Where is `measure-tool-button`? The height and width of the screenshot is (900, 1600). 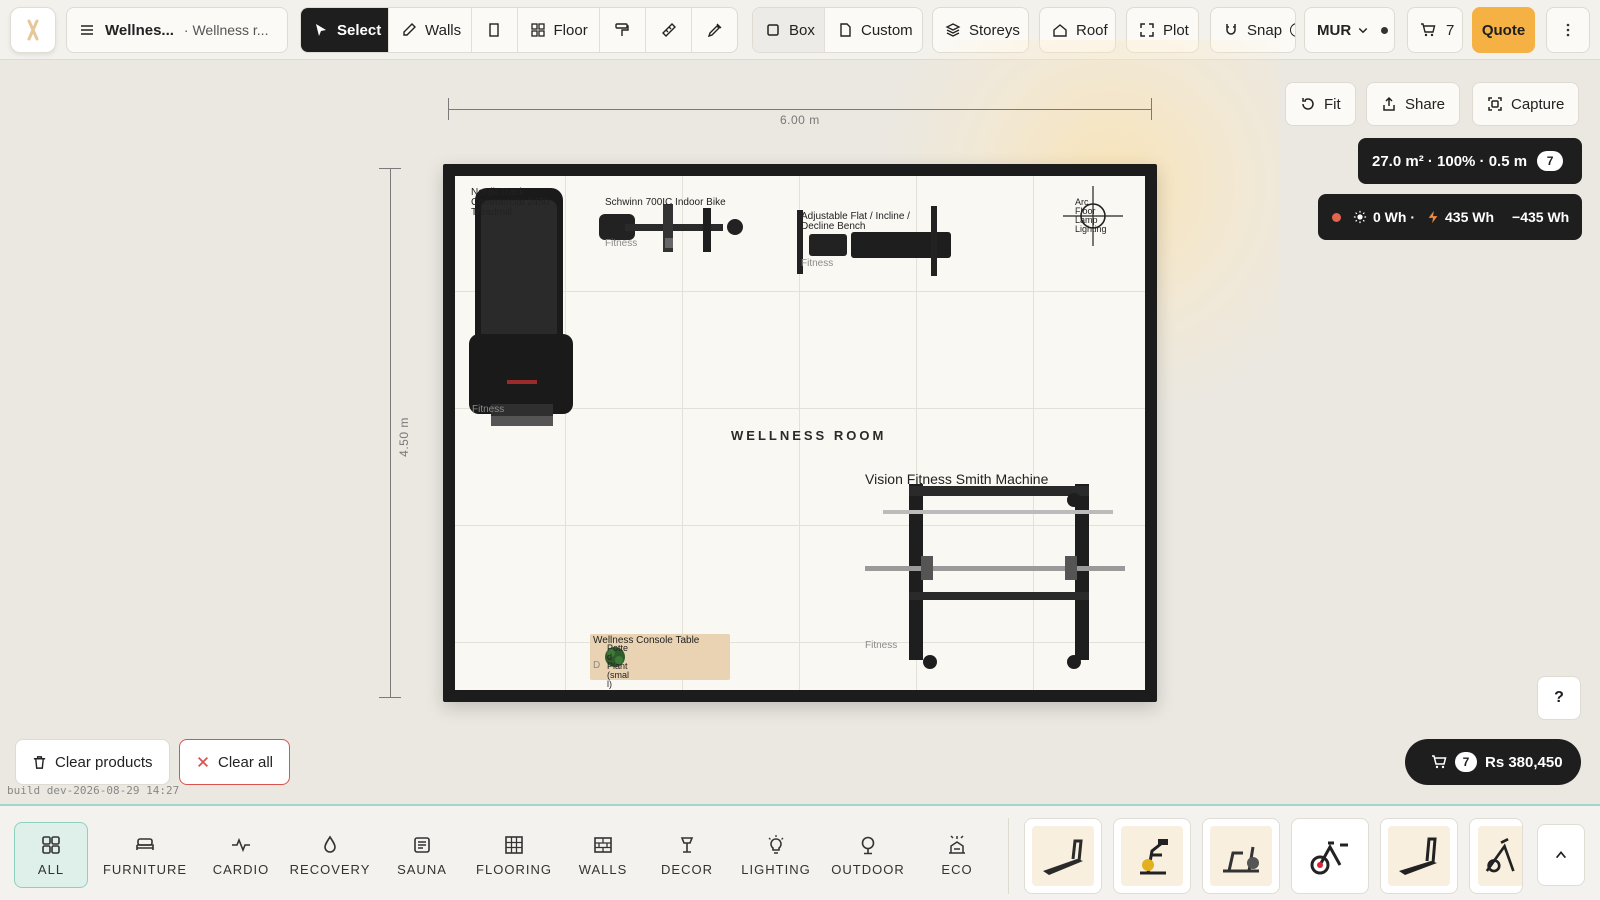
measure-tool-button is located at coordinates (669, 30).